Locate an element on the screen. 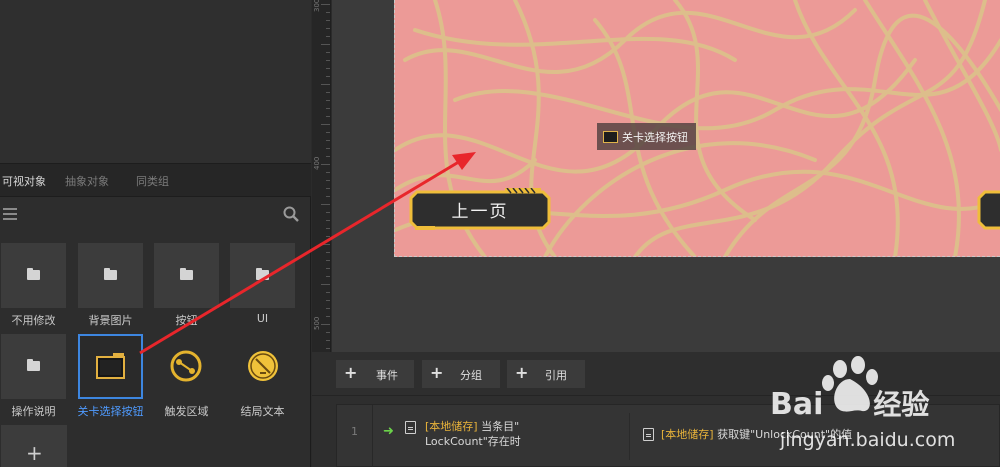 This screenshot has height=467, width=1000. asset-label: 触发区域 is located at coordinates (186, 411).